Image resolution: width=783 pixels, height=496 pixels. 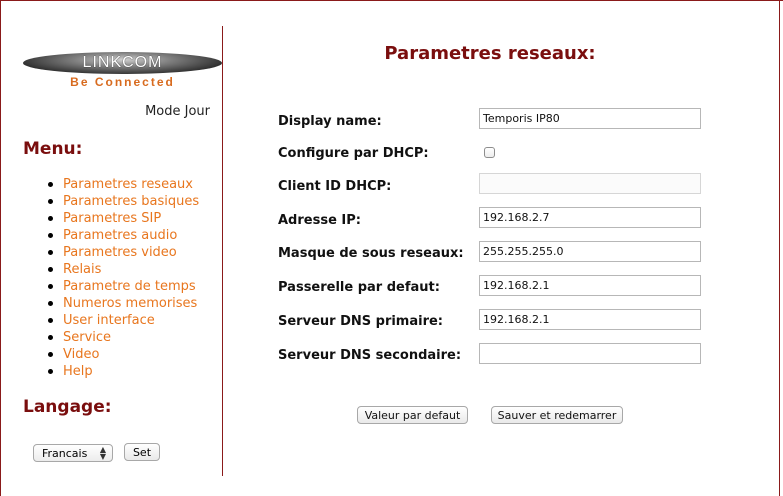 What do you see at coordinates (120, 252) in the screenshot?
I see `menu-link-parametres-video: Parametres video` at bounding box center [120, 252].